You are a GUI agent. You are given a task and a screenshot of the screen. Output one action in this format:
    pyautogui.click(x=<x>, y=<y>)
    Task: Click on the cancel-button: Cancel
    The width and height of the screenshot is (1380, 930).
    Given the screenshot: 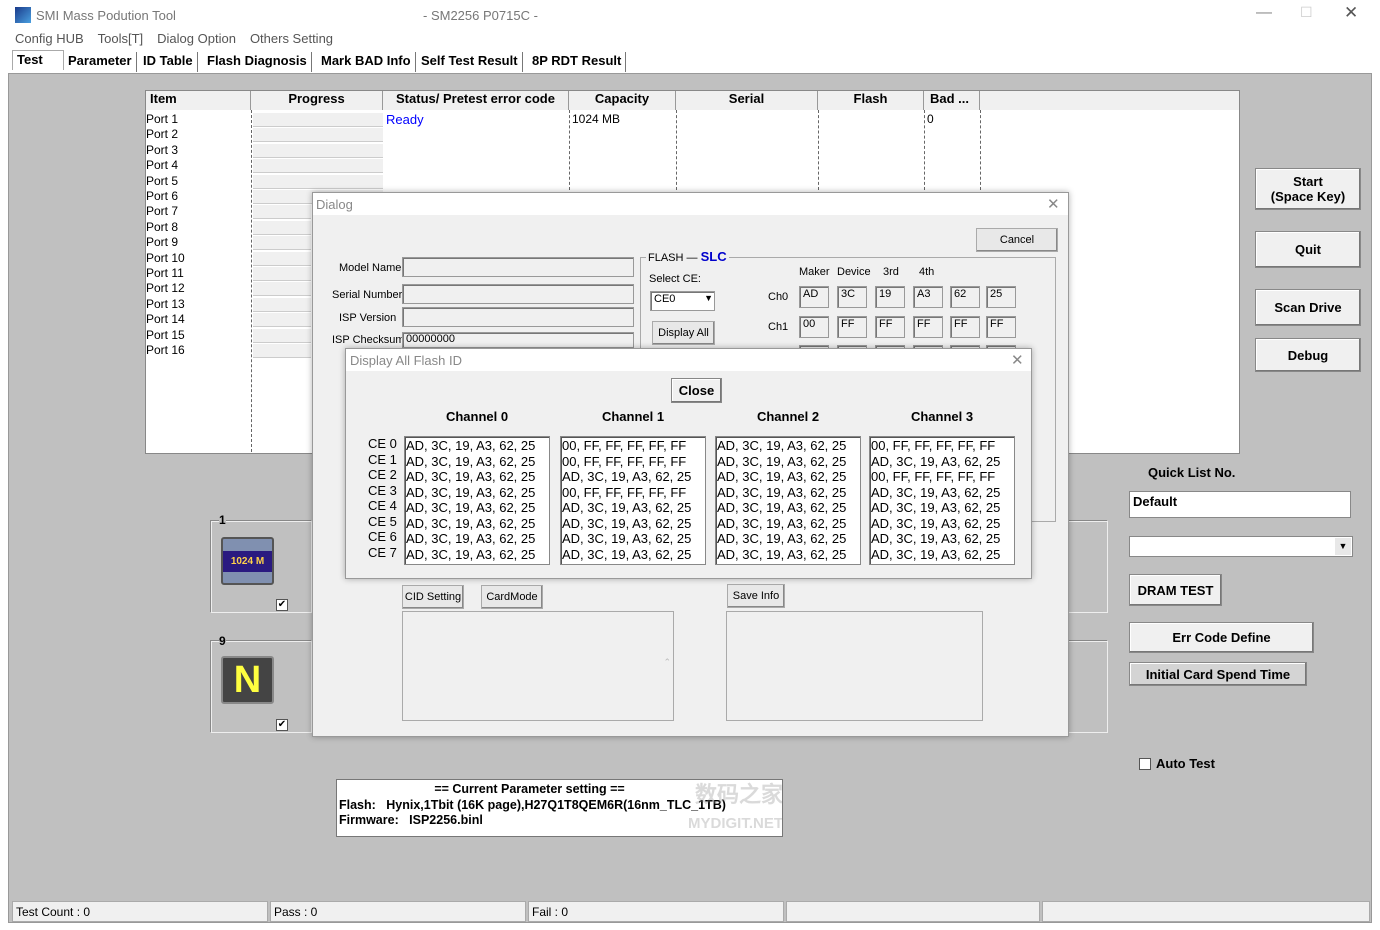 What is the action you would take?
    pyautogui.click(x=1017, y=240)
    